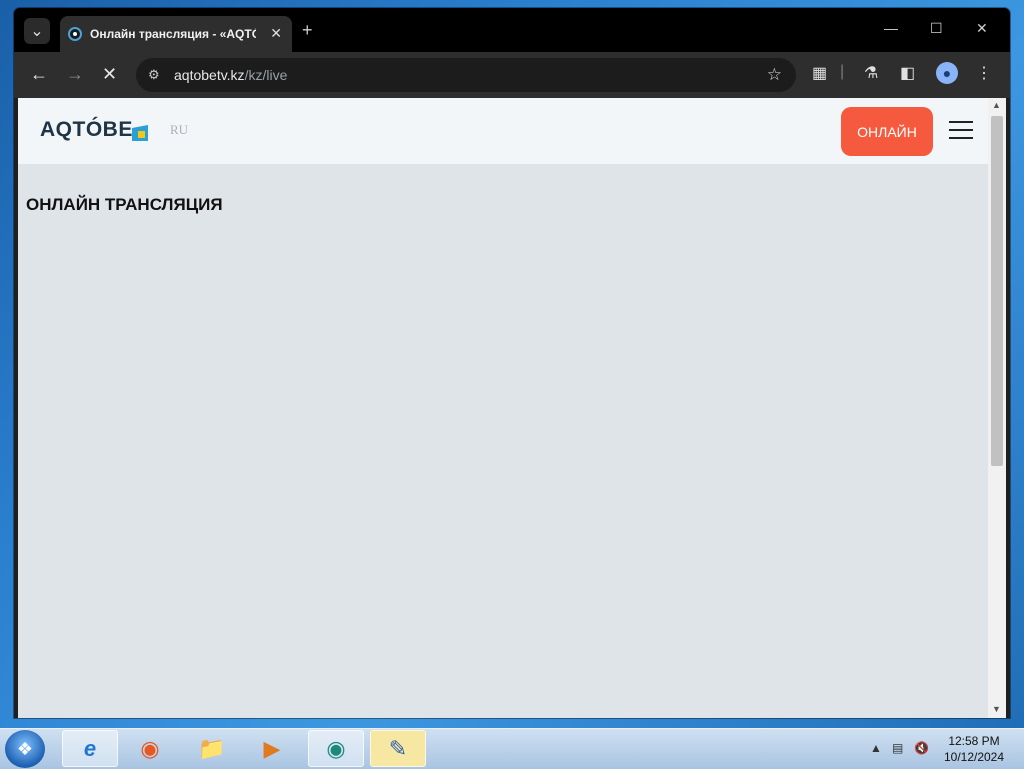 This screenshot has height=769, width=1024. I want to click on logo-mark-icon, so click(140, 133).